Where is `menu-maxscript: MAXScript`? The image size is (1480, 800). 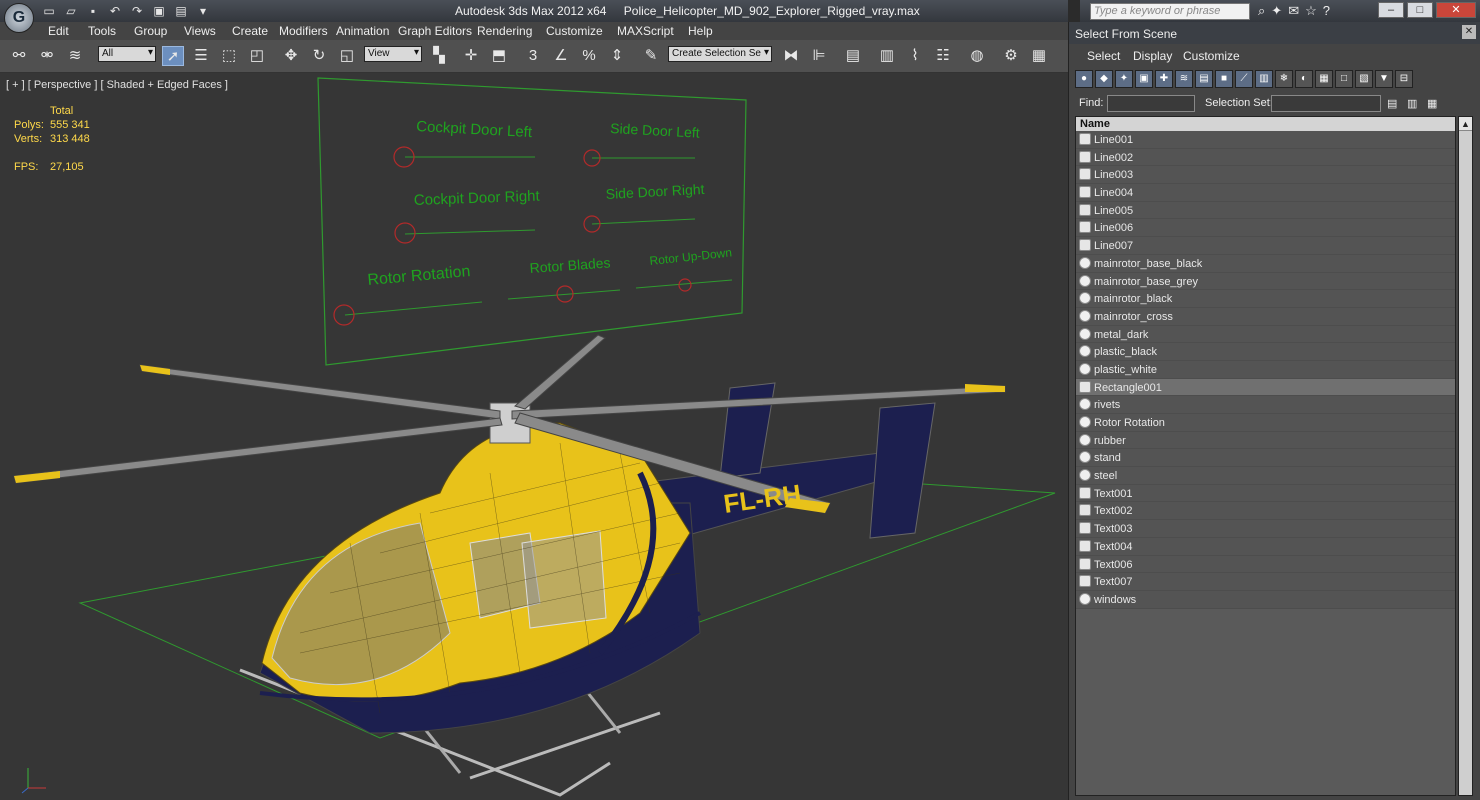 menu-maxscript: MAXScript is located at coordinates (645, 31).